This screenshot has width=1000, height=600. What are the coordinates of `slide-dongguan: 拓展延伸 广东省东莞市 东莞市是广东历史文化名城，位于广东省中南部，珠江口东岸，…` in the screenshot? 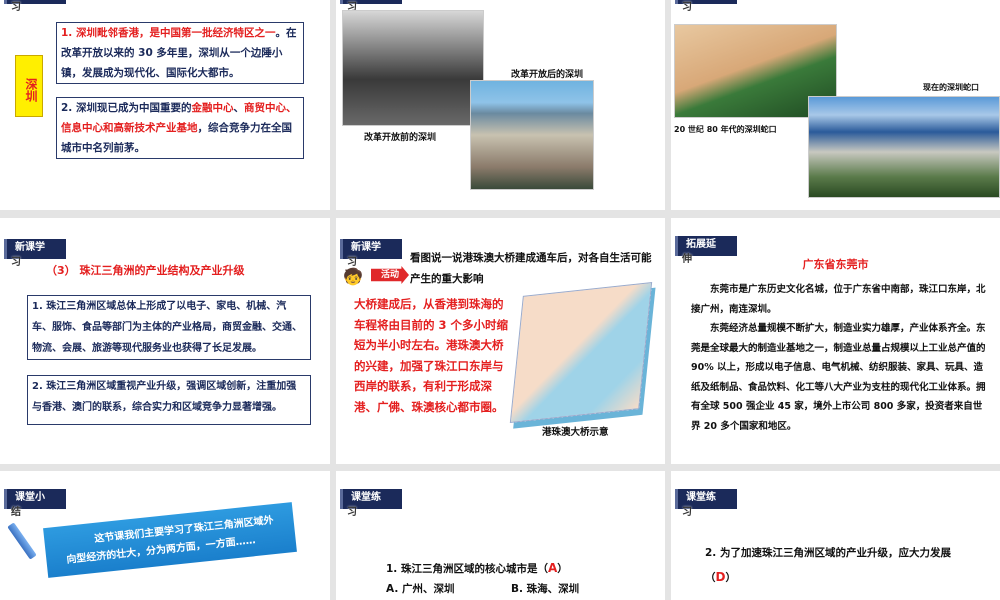 It's located at (835, 341).